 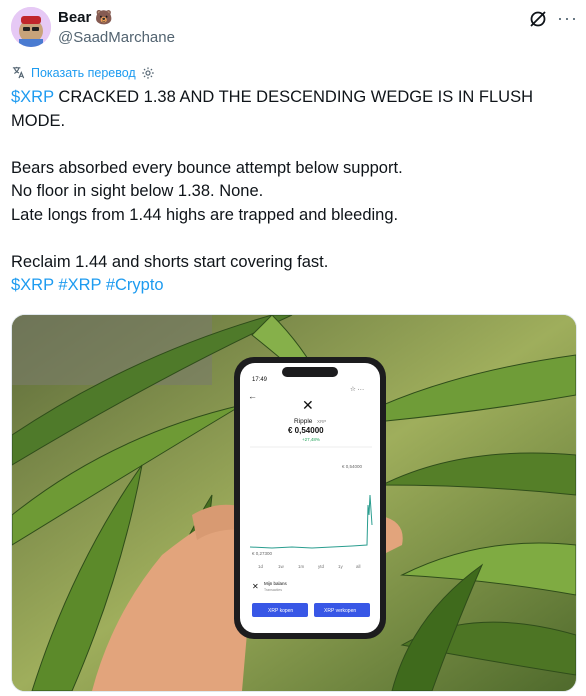 What do you see at coordinates (18, 72) in the screenshot?
I see `translate-icon` at bounding box center [18, 72].